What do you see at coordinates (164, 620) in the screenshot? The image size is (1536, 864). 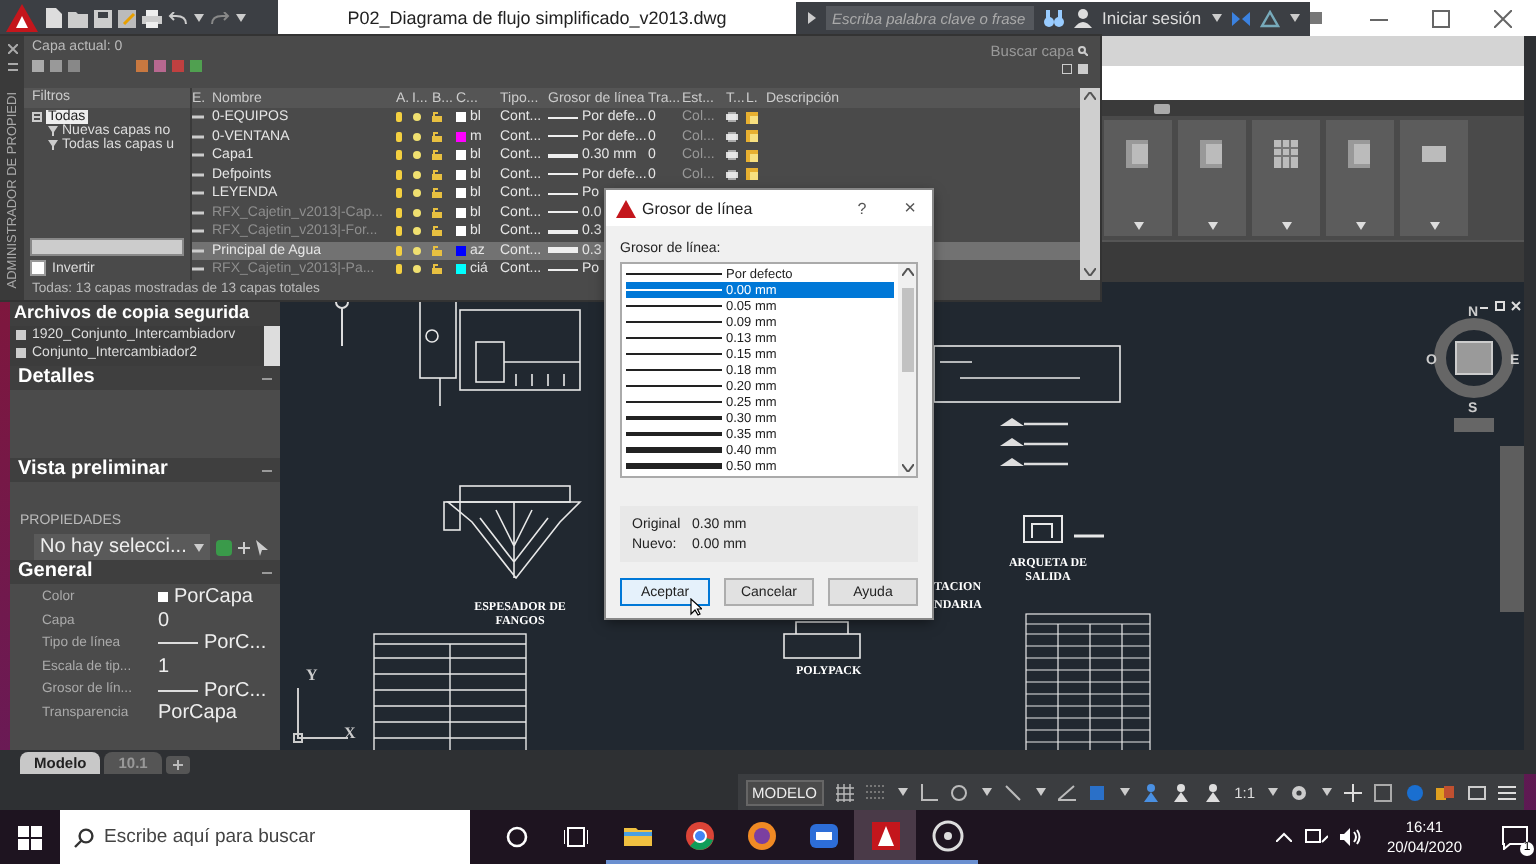 I see `property-value: 0` at bounding box center [164, 620].